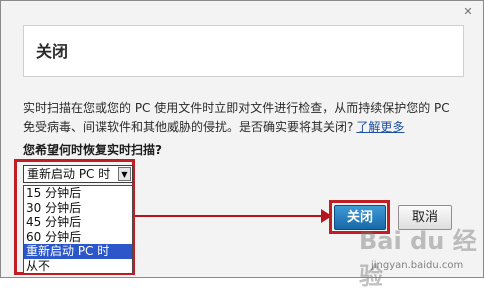 This screenshot has width=484, height=291. What do you see at coordinates (418, 258) in the screenshot?
I see `watermark-logo: Bai du 经验` at bounding box center [418, 258].